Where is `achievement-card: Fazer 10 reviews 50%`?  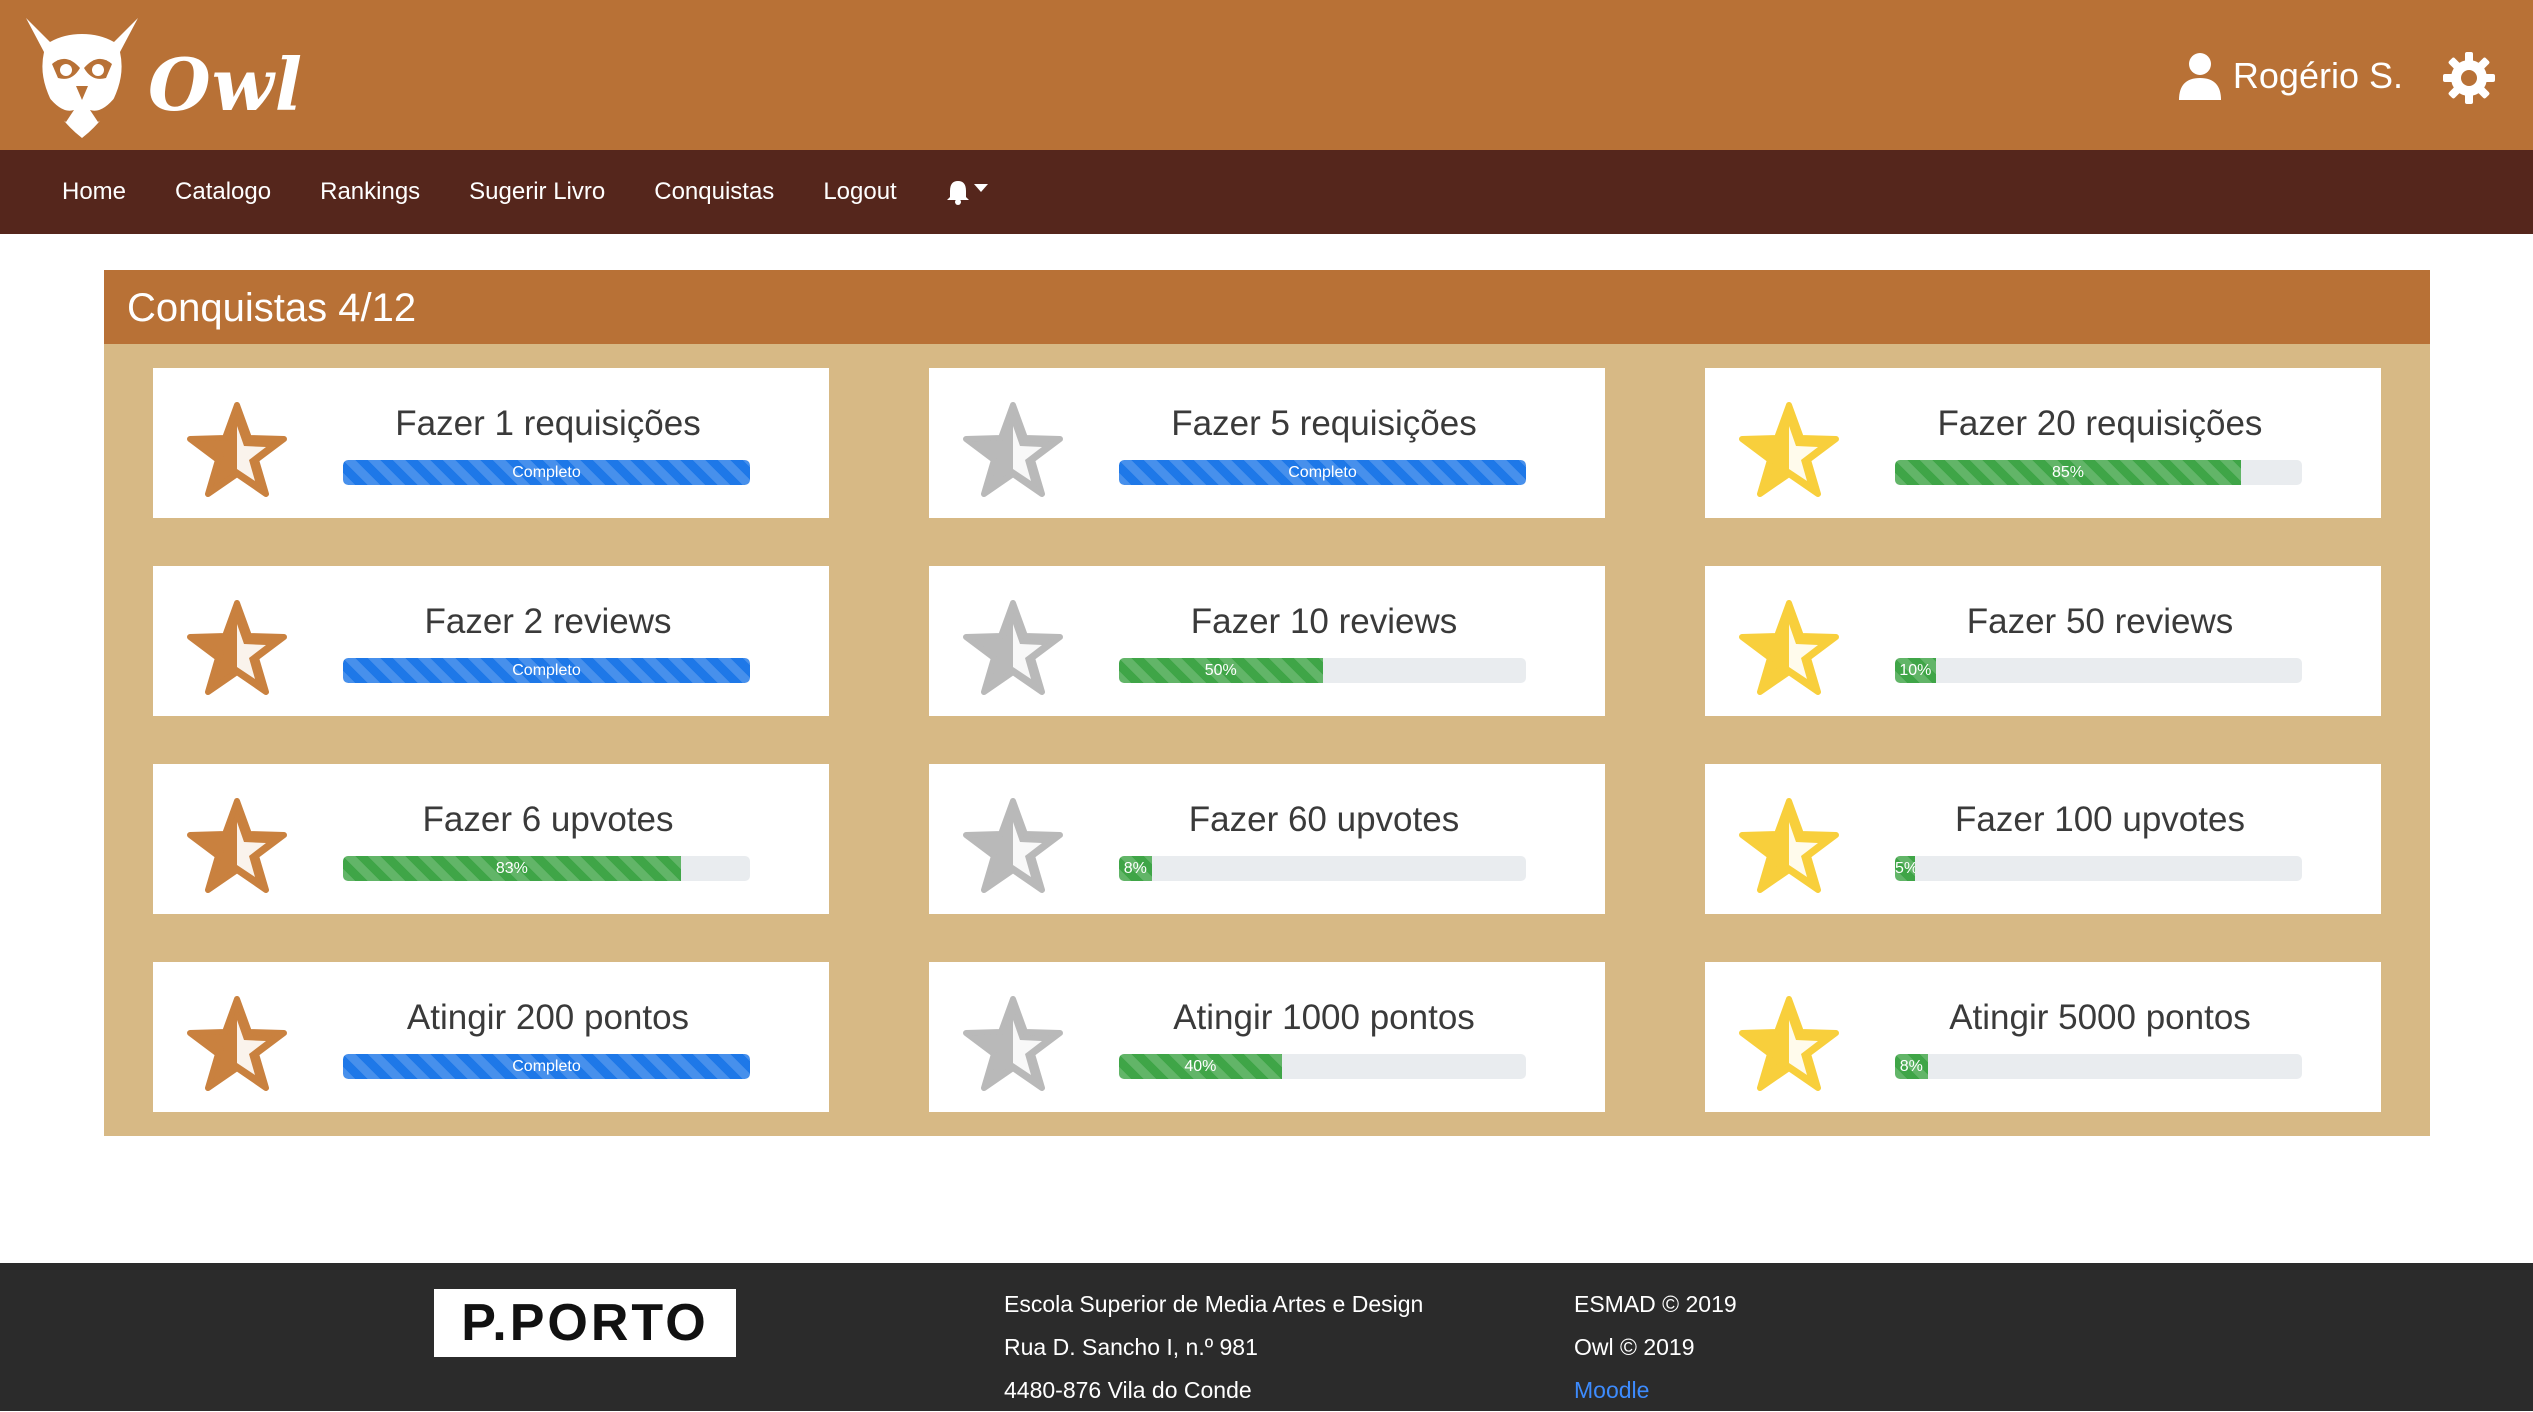
achievement-card: Fazer 10 reviews 50% is located at coordinates (1267, 641).